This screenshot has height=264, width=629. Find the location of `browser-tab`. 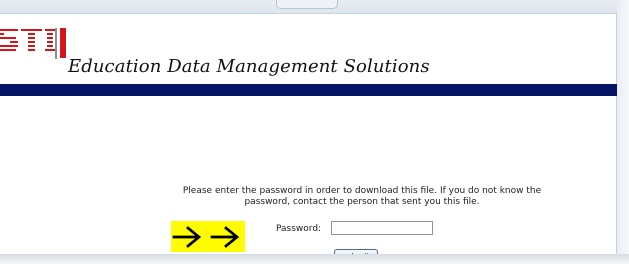

browser-tab is located at coordinates (307, 4).